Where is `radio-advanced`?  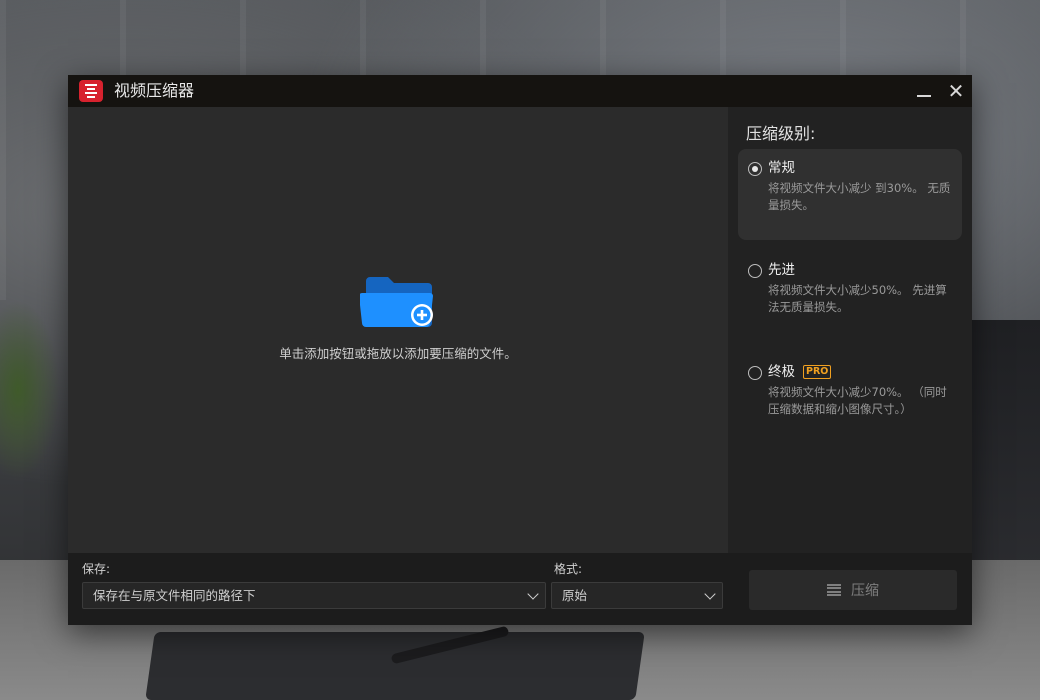
radio-advanced is located at coordinates (755, 271).